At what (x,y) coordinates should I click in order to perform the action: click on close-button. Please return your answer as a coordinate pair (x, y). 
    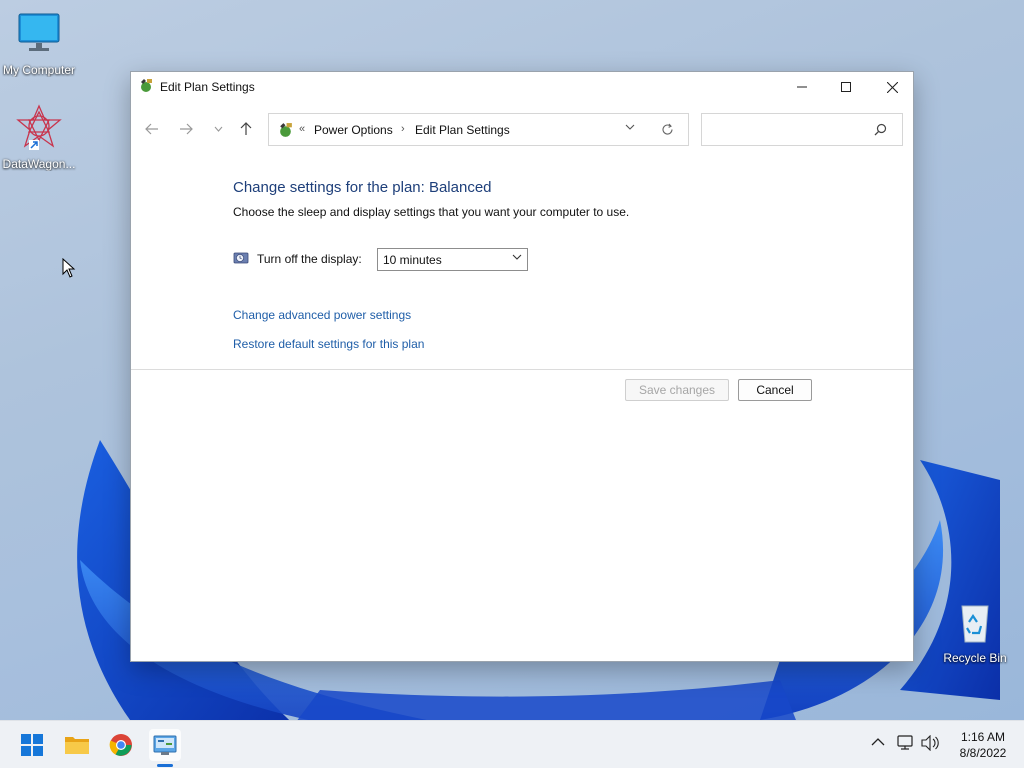
    Looking at the image, I should click on (892, 87).